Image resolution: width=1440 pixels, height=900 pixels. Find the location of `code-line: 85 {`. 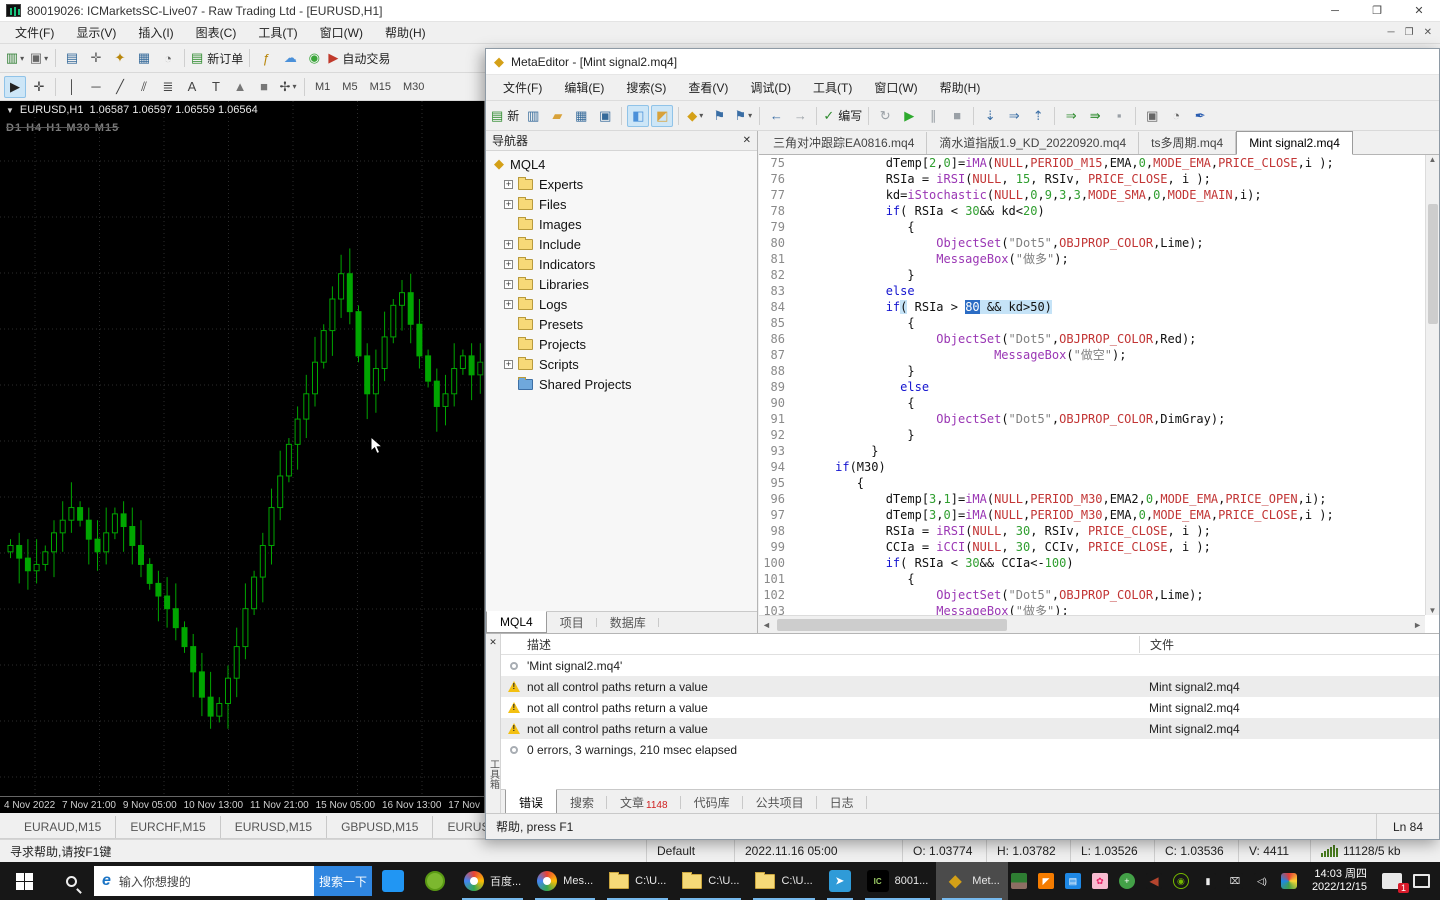

code-line: 85 { is located at coordinates (1092, 323).